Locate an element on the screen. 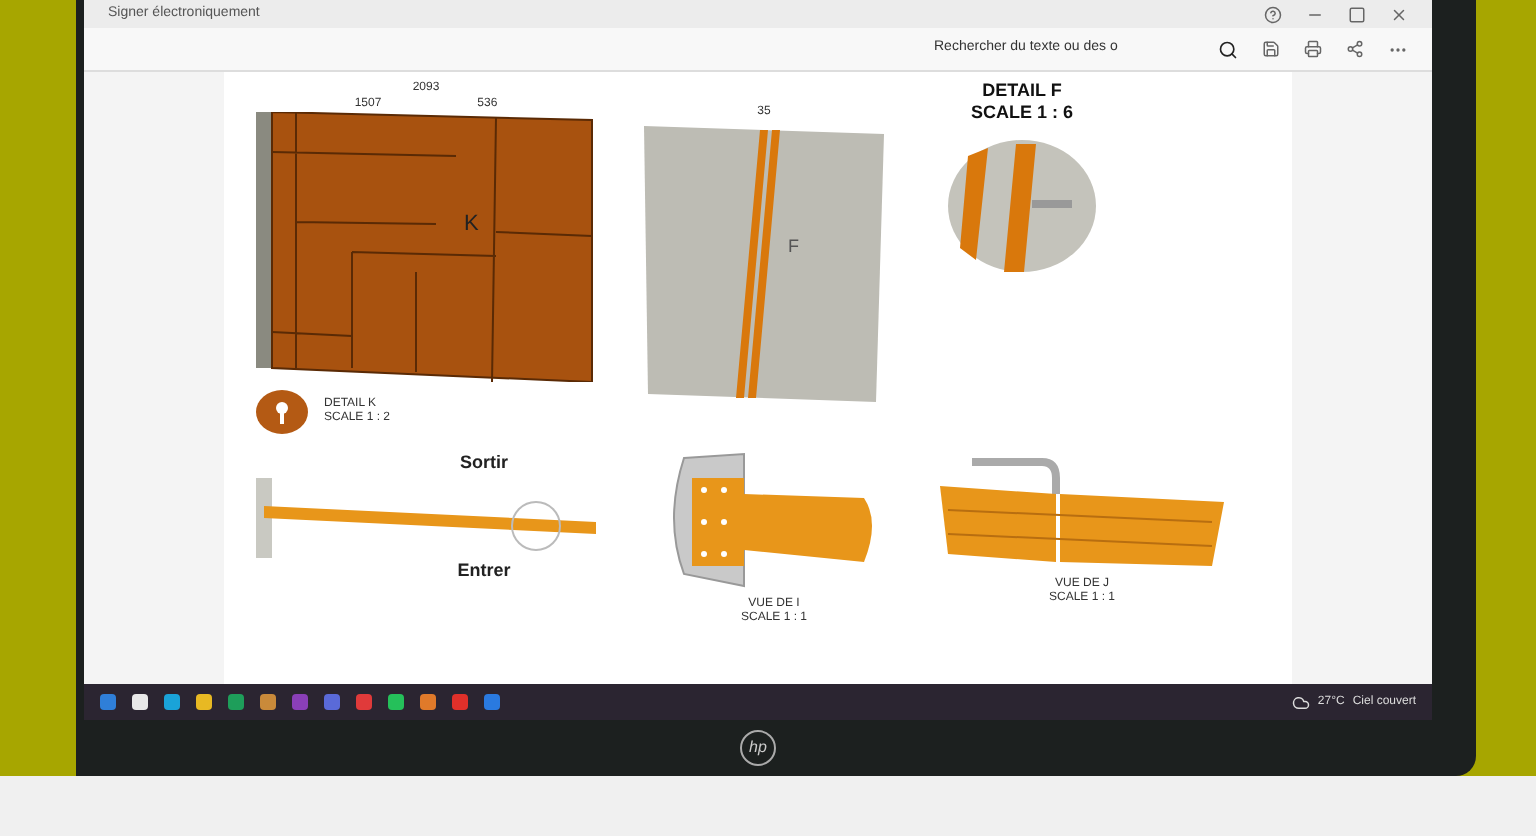  section-marker: F is located at coordinates (793, 247).